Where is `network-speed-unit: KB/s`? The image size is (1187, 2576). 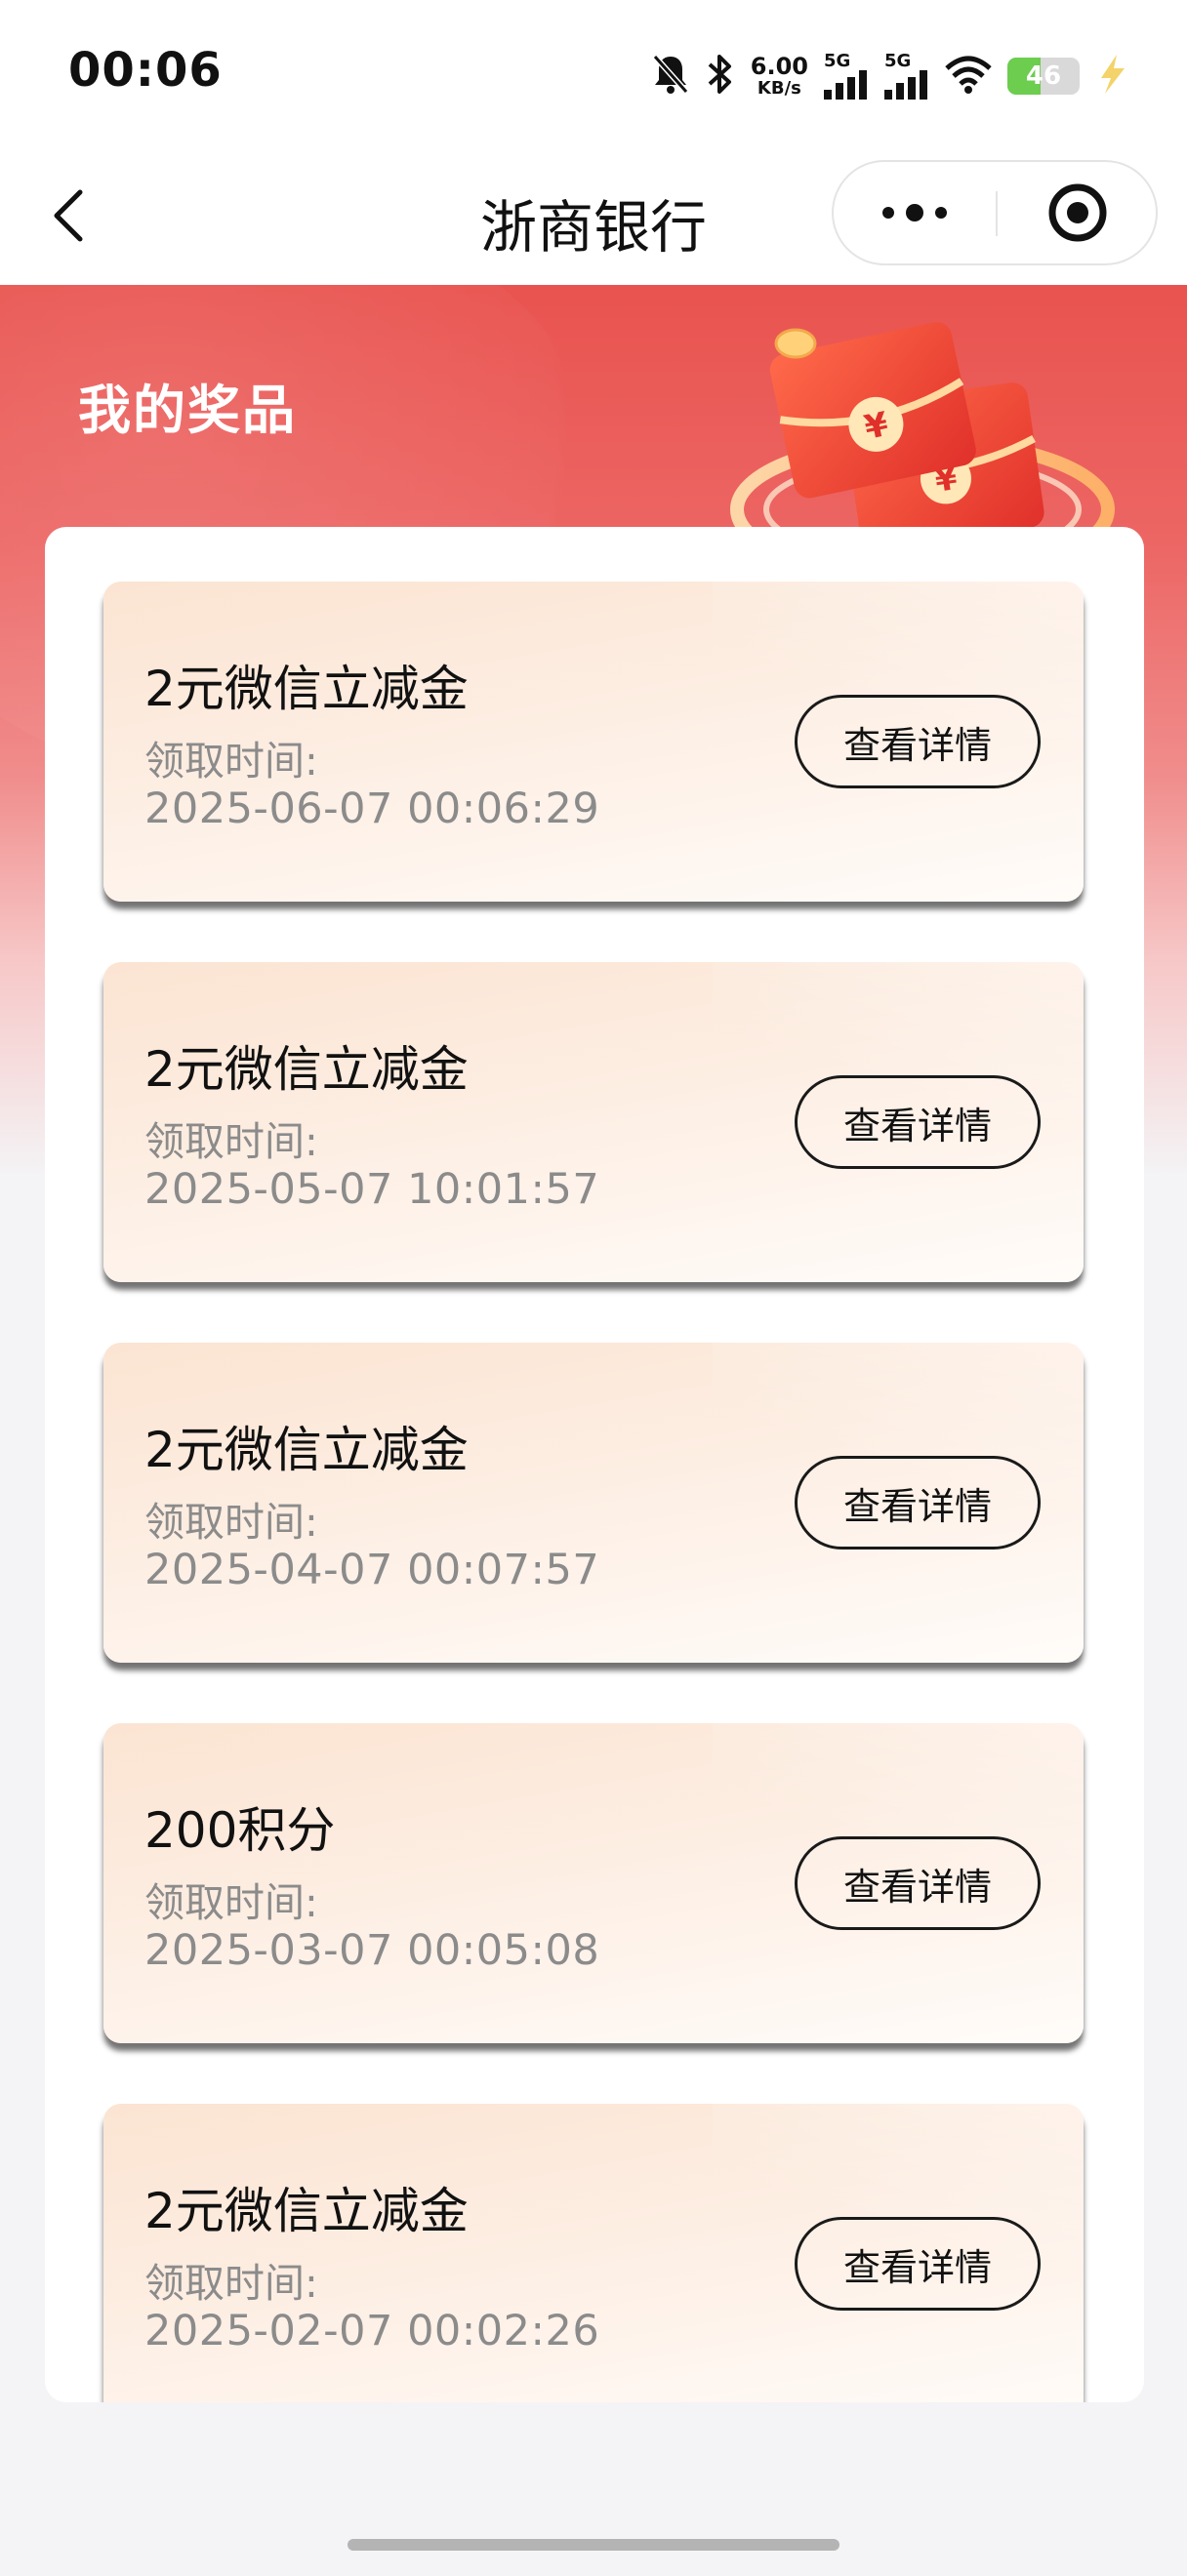 network-speed-unit: KB/s is located at coordinates (779, 88).